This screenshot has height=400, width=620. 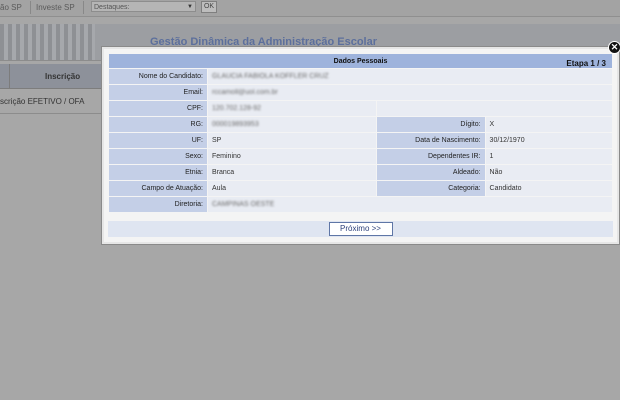 What do you see at coordinates (158, 188) in the screenshot?
I see `campo-atuacao-label: Campo de Atuação:` at bounding box center [158, 188].